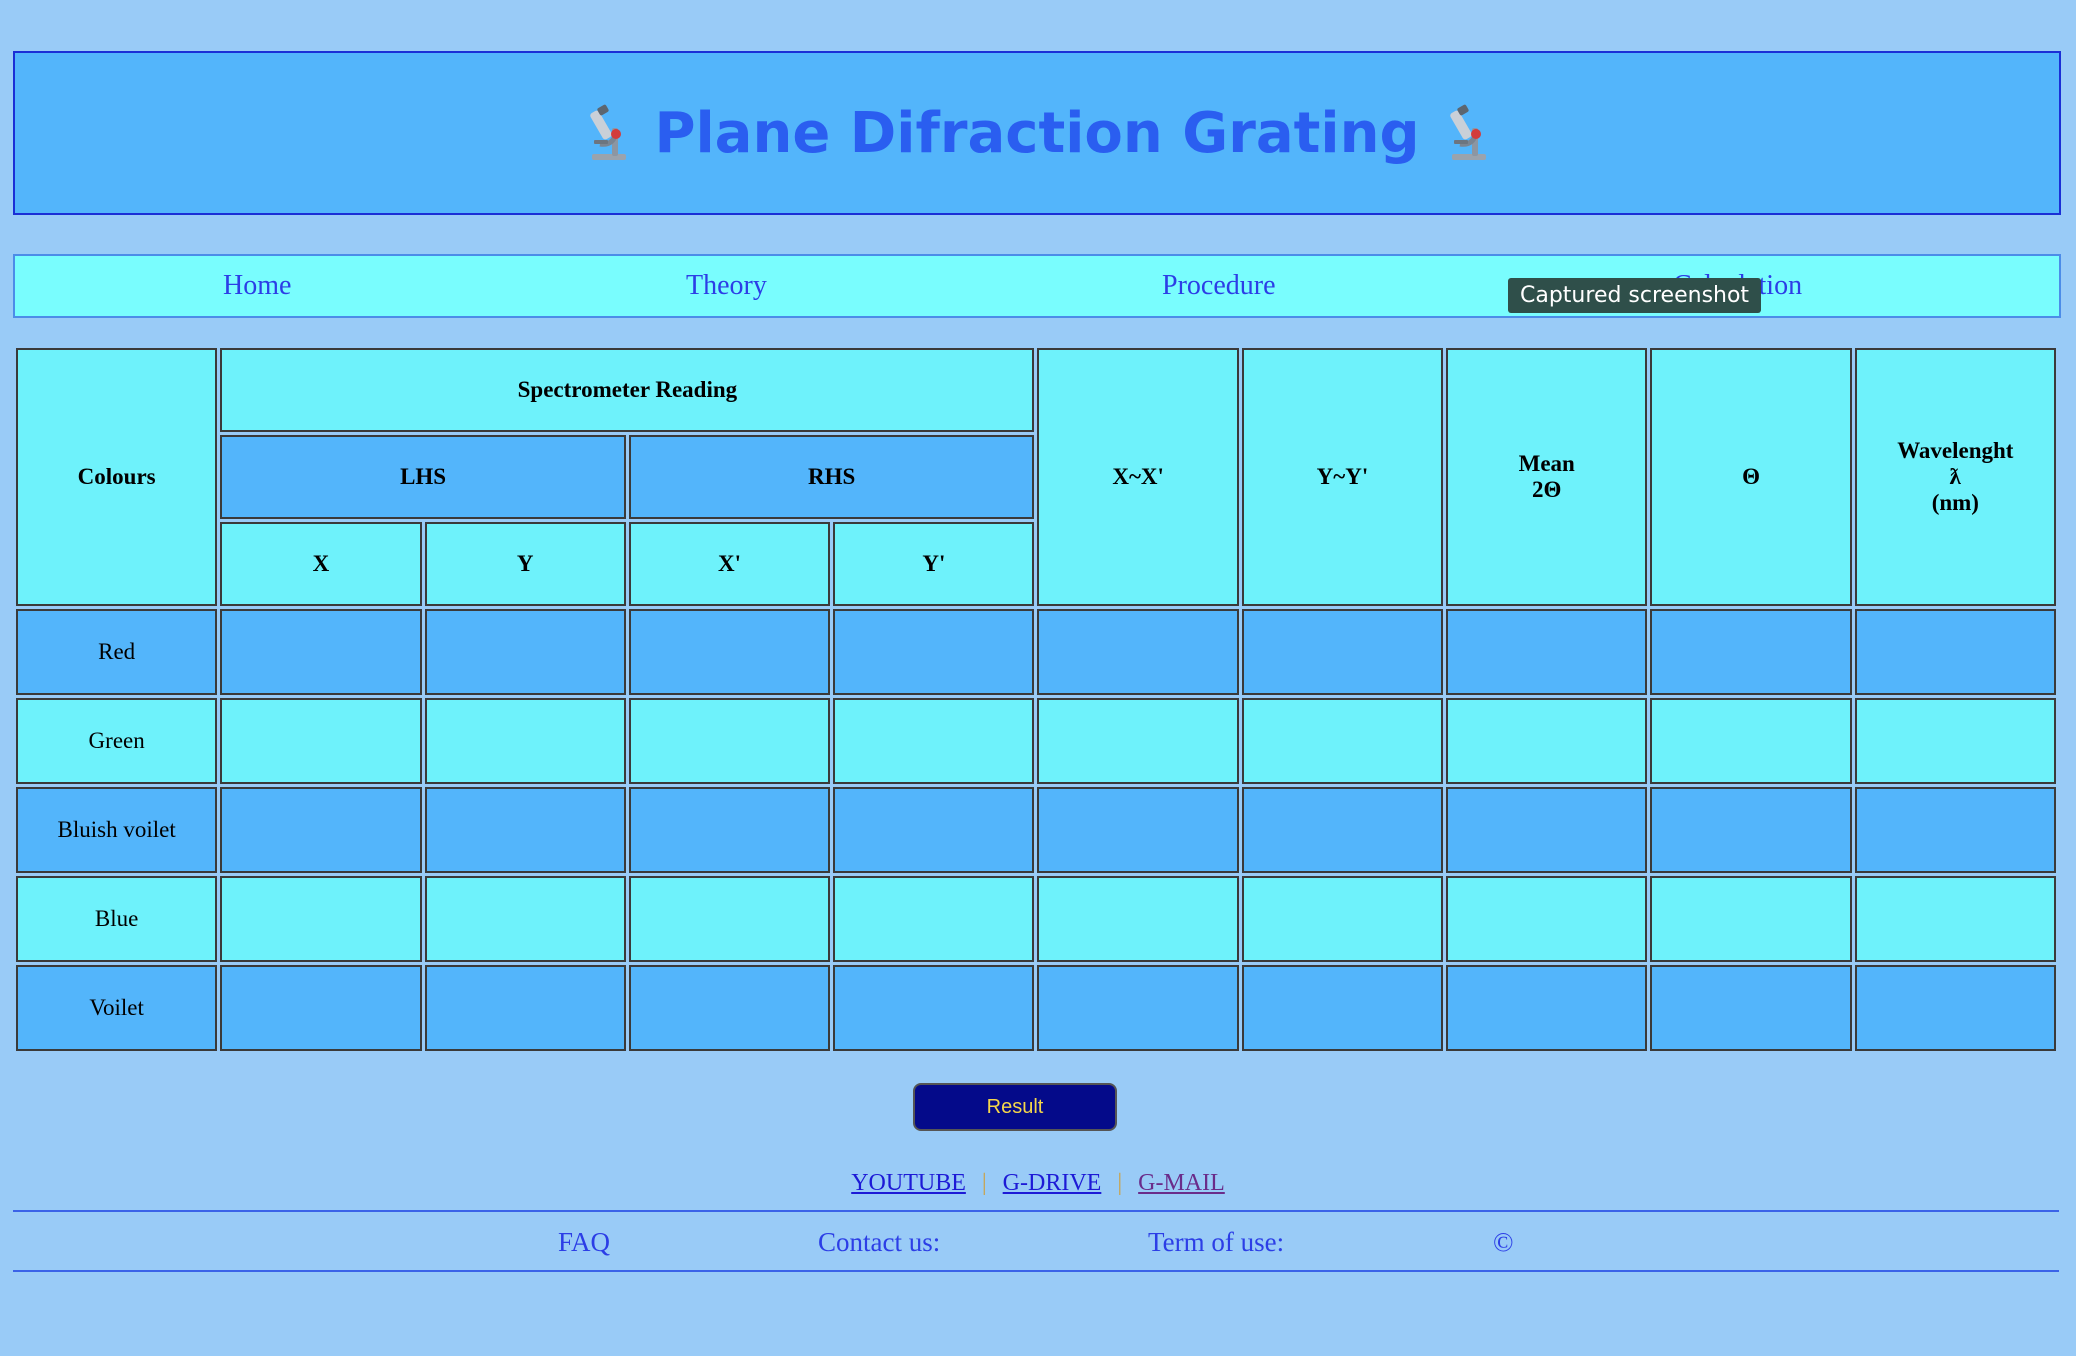  What do you see at coordinates (1546, 463) in the screenshot?
I see `mean-header-line1: Mean` at bounding box center [1546, 463].